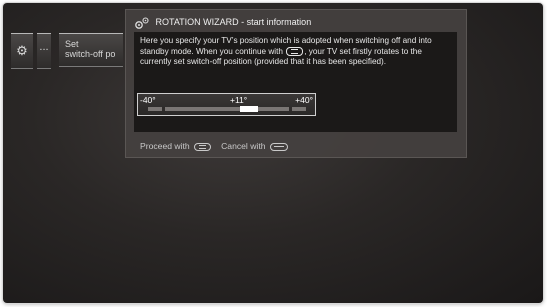 Image resolution: width=547 pixels, height=307 pixels. I want to click on slider-track, so click(227, 109).